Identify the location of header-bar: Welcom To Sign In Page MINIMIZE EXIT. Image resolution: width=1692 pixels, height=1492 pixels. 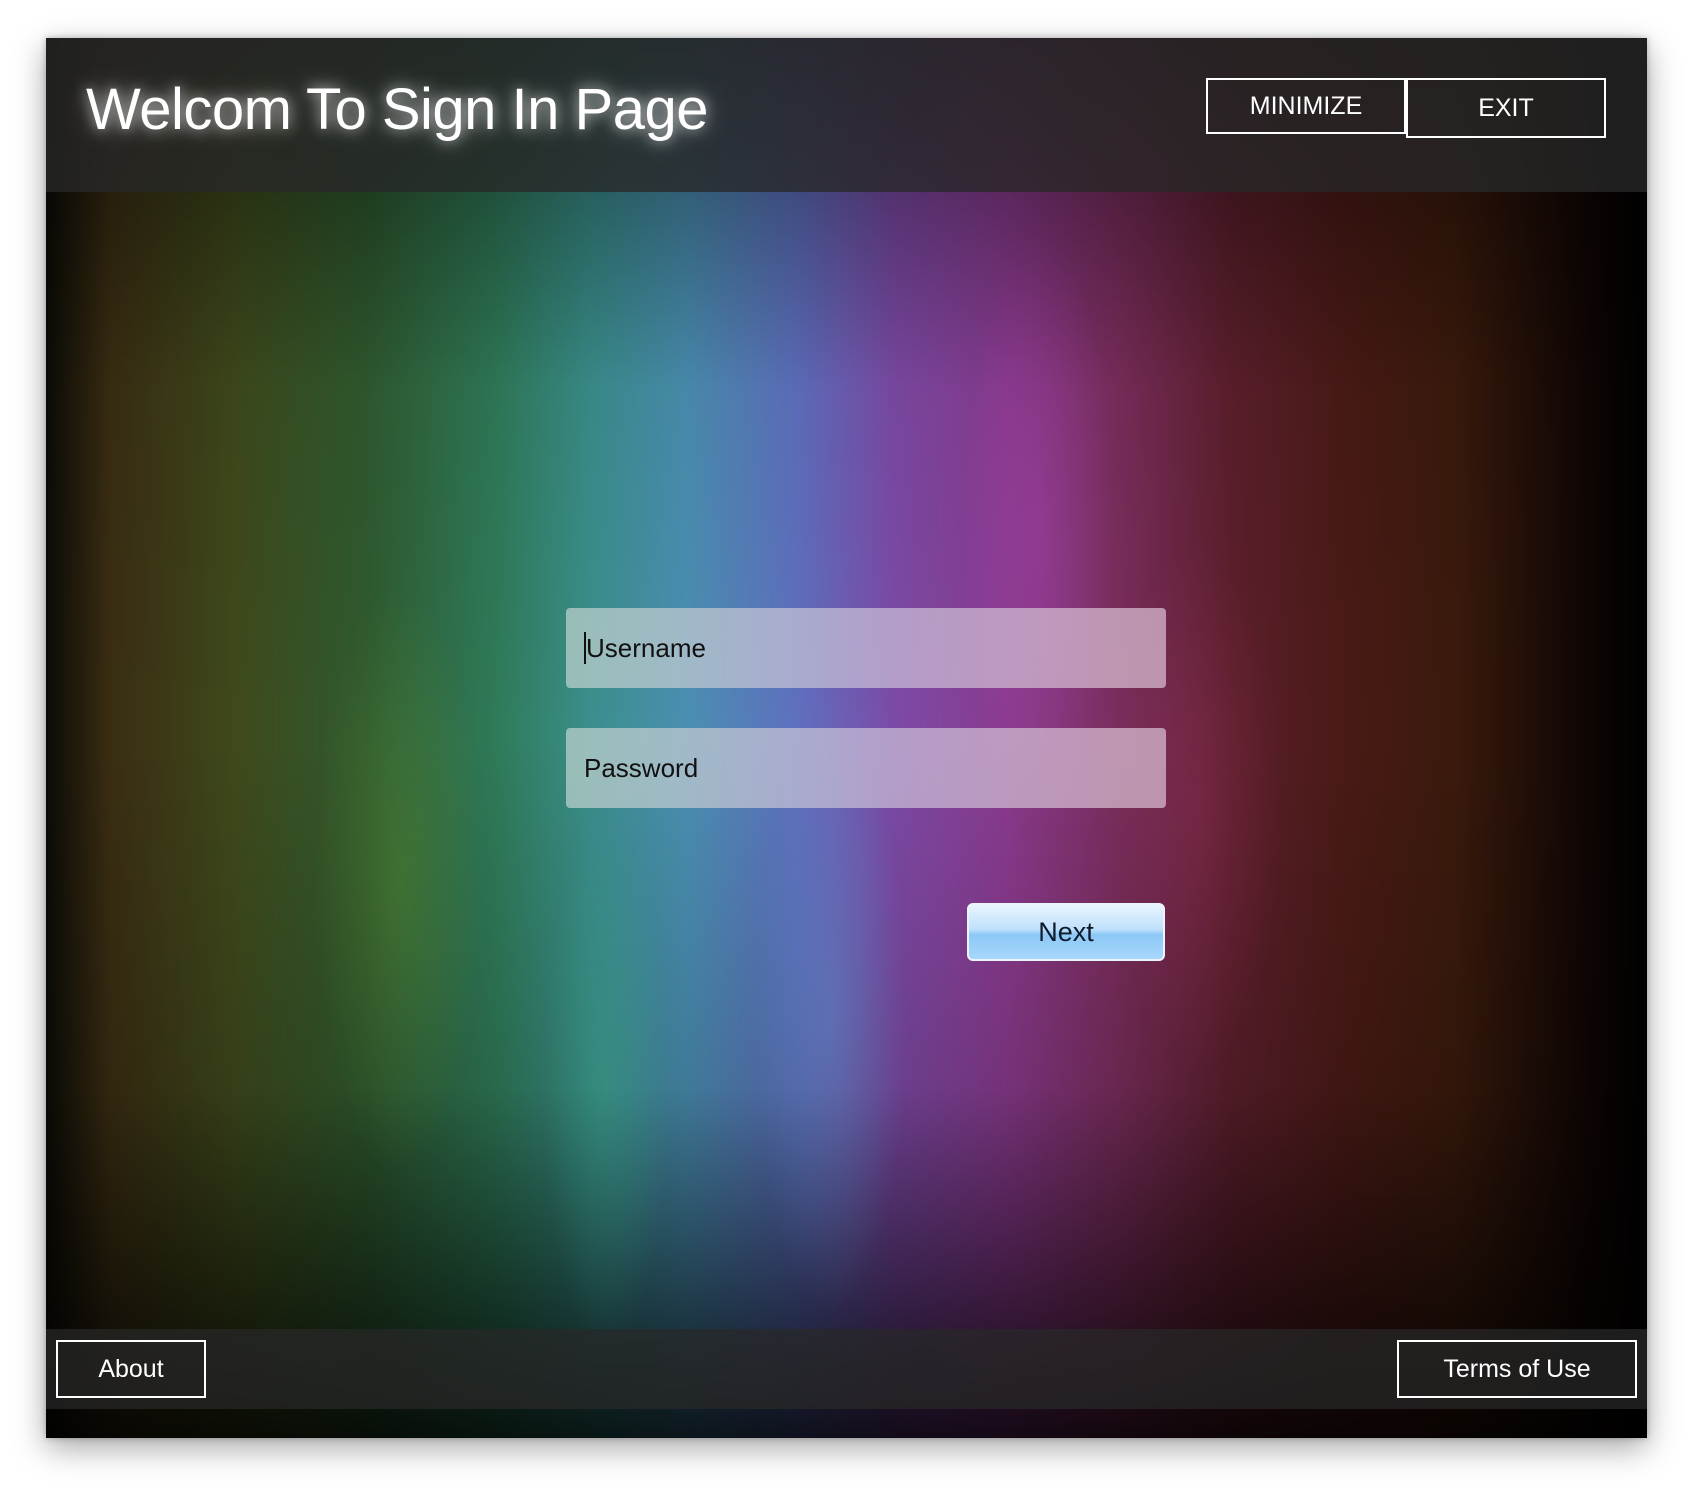
(846, 115).